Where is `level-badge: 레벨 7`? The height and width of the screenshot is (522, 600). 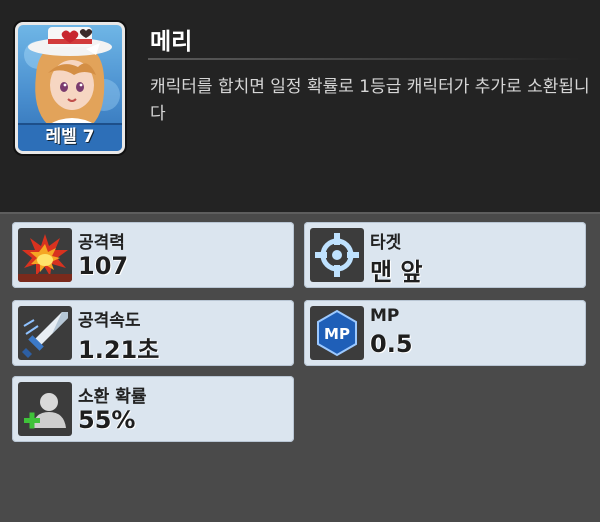
level-badge: 레벨 7 is located at coordinates (70, 137).